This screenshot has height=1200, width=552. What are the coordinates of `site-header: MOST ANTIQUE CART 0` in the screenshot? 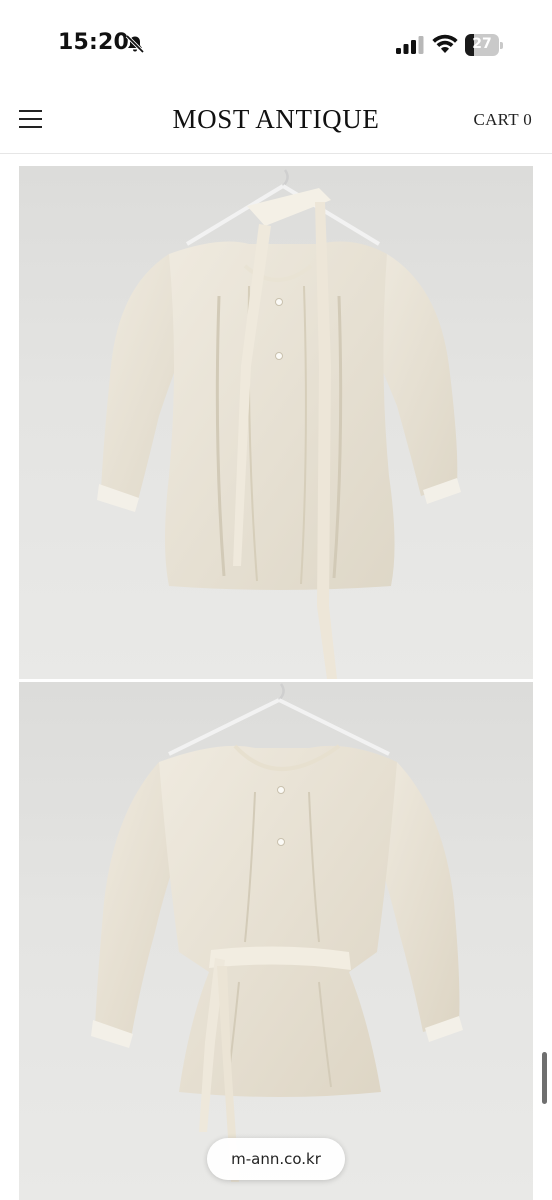 It's located at (276, 123).